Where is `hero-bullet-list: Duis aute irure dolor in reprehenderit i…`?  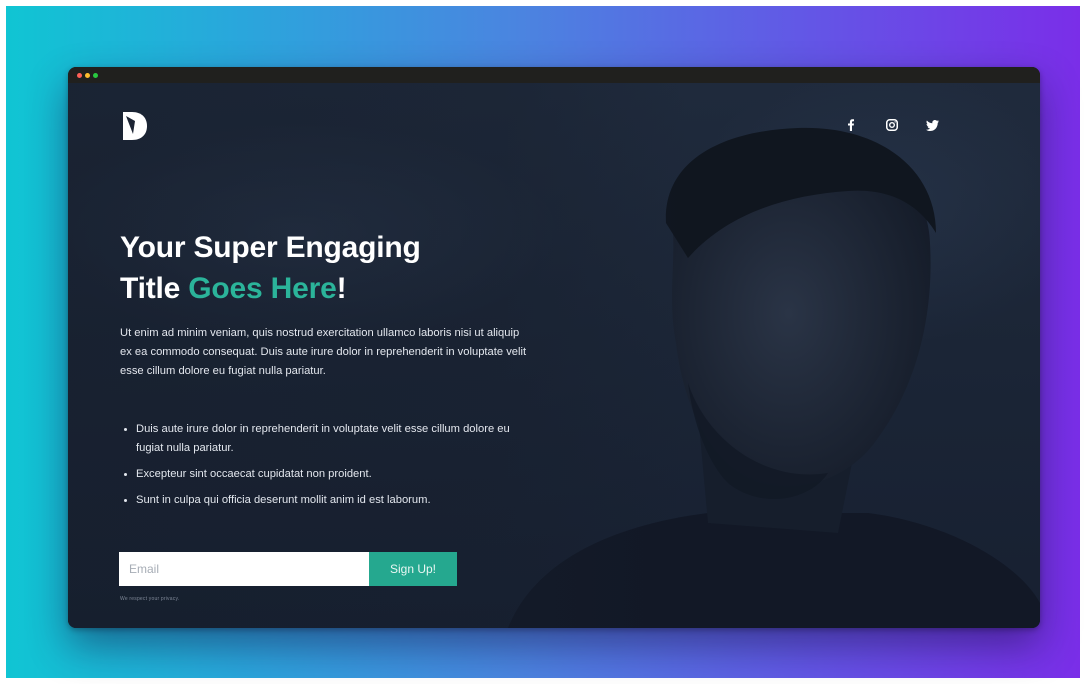 hero-bullet-list: Duis aute irure dolor in reprehenderit i… is located at coordinates (320, 468).